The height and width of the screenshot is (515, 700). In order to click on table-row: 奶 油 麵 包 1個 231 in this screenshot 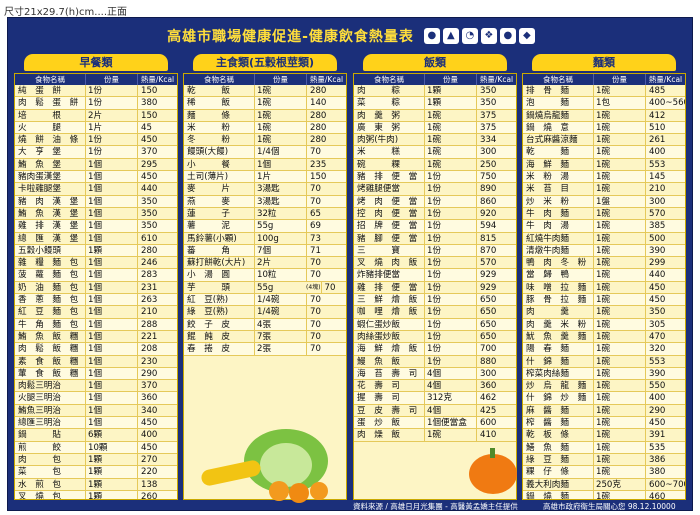, I will do `click(96, 288)`.